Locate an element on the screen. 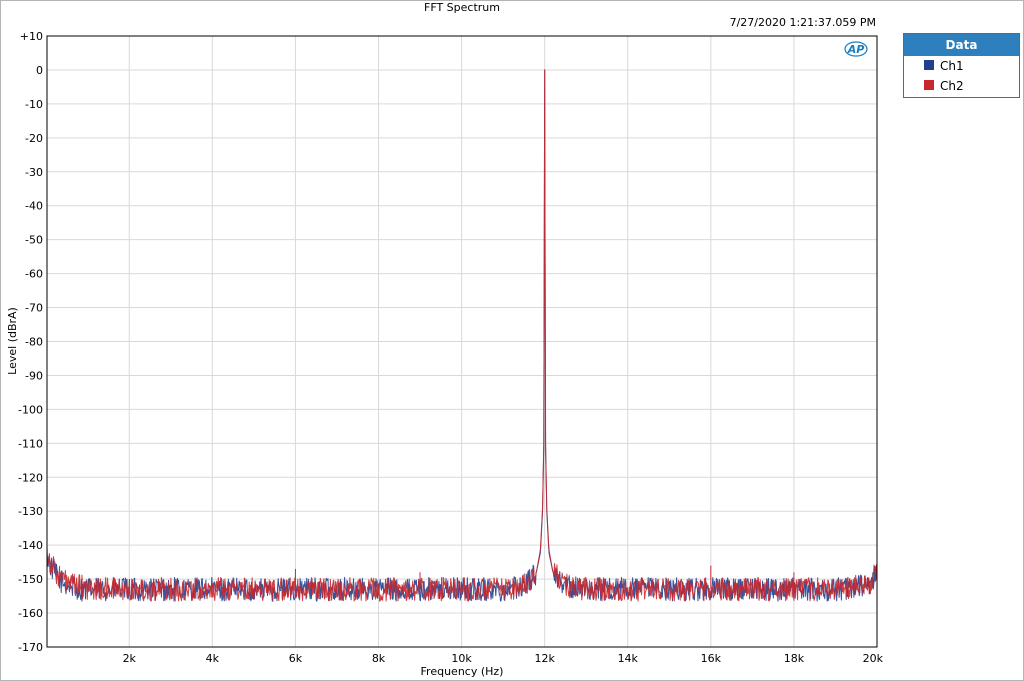  x-tick-label: 12k is located at coordinates (544, 658).